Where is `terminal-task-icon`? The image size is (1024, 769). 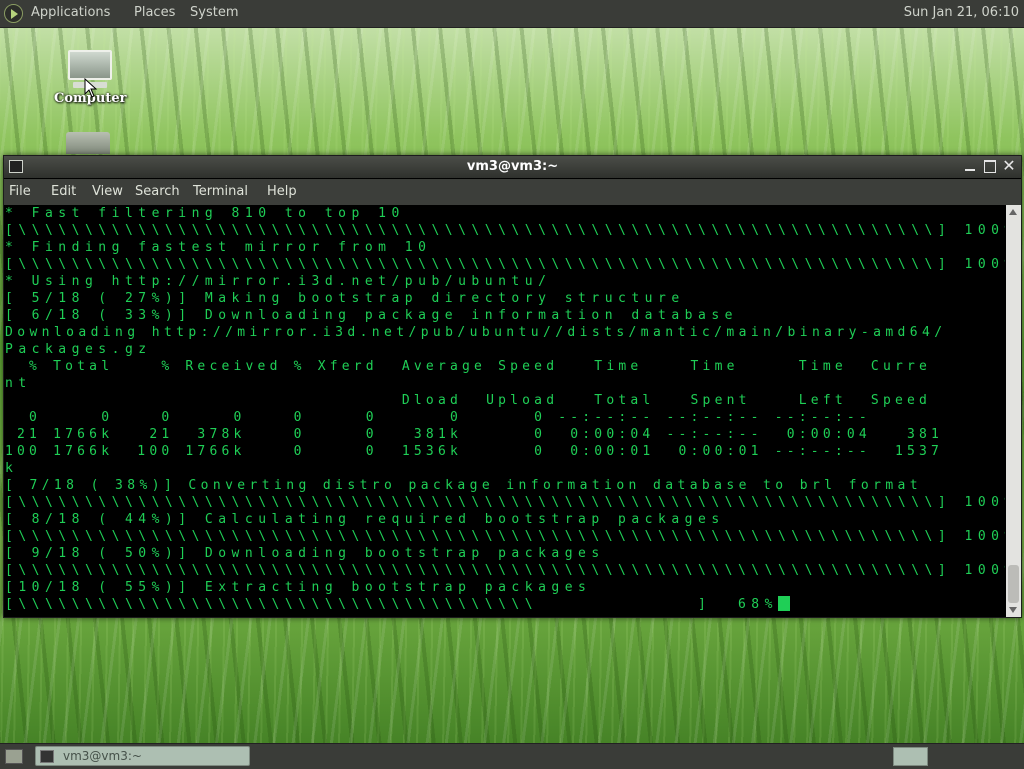 terminal-task-icon is located at coordinates (47, 756).